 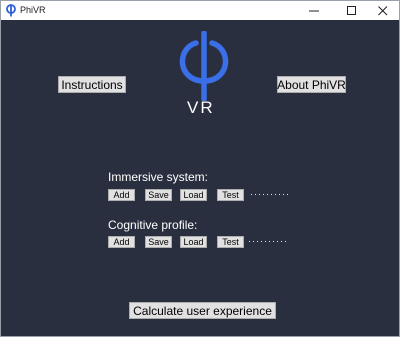 I want to click on immersive-status: ··········, so click(x=270, y=194).